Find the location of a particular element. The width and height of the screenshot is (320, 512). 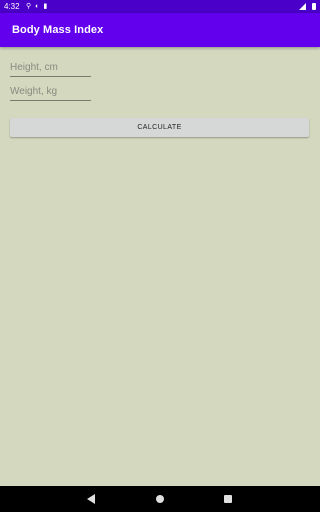

app-bar: Body Mass Index is located at coordinates (160, 30).